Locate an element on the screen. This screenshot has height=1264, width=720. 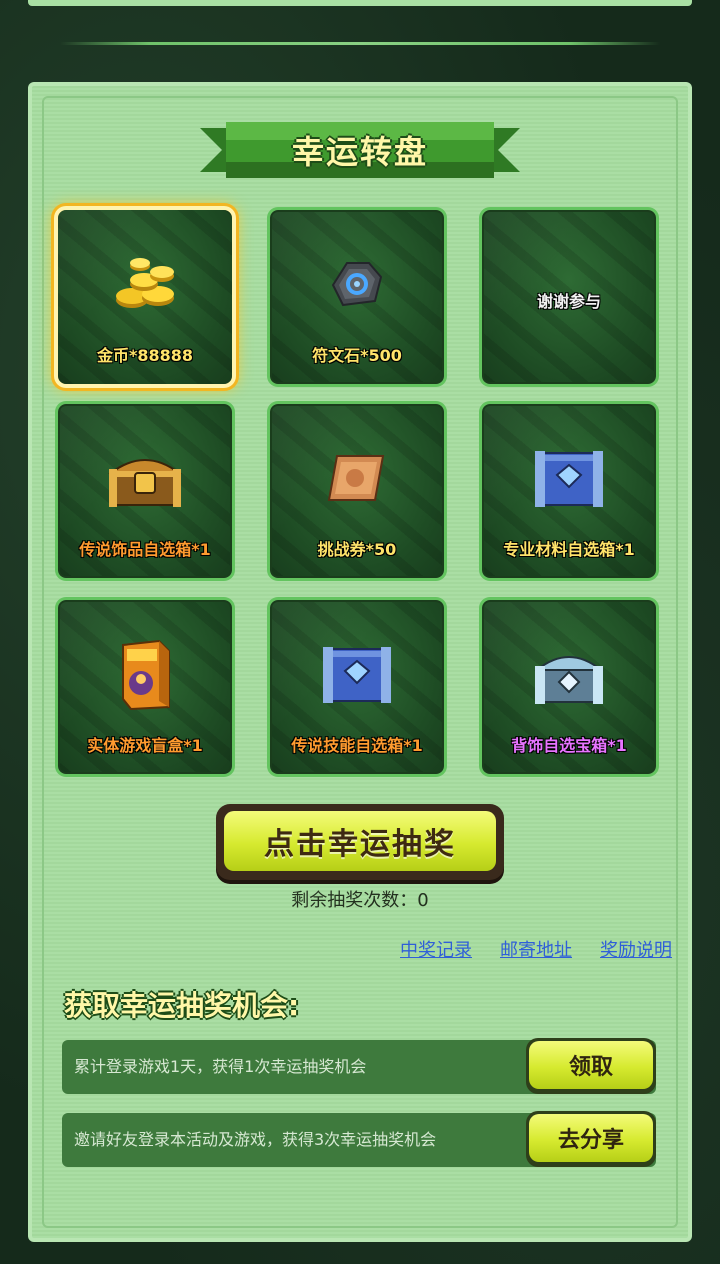
prize-label: 符文石*500 is located at coordinates (357, 355).